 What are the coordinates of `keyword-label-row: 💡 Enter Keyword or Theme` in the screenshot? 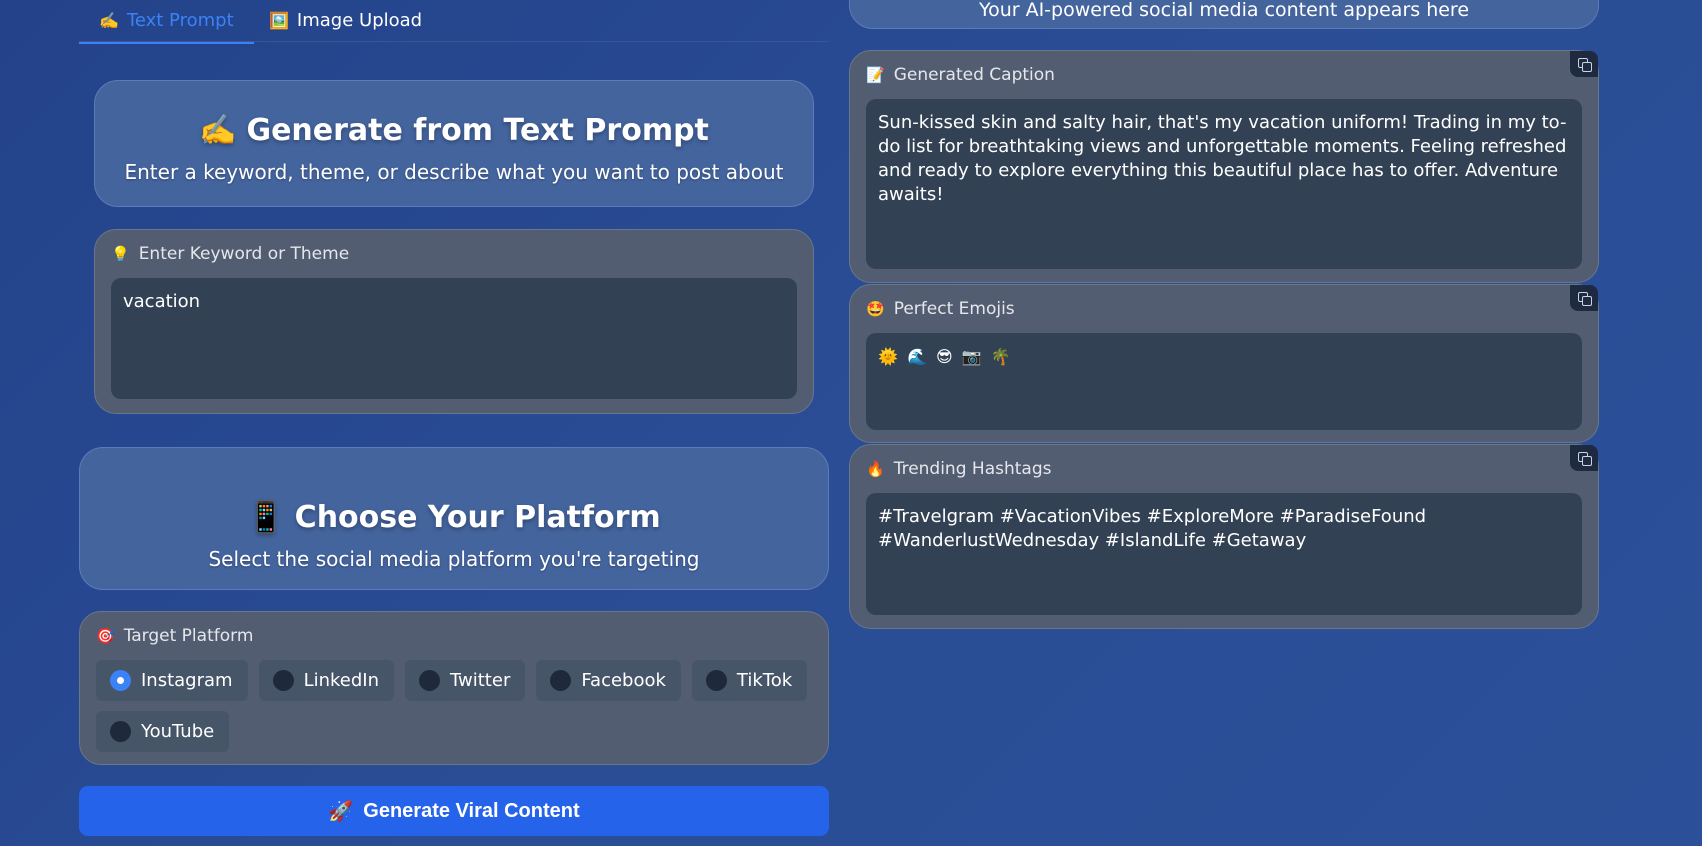 It's located at (230, 254).